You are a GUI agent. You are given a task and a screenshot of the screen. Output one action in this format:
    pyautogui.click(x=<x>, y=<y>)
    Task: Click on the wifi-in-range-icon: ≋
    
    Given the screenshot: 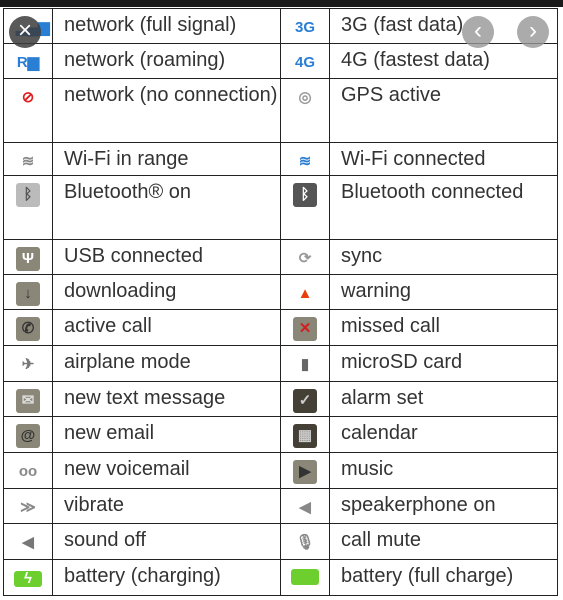 What is the action you would take?
    pyautogui.click(x=28, y=161)
    